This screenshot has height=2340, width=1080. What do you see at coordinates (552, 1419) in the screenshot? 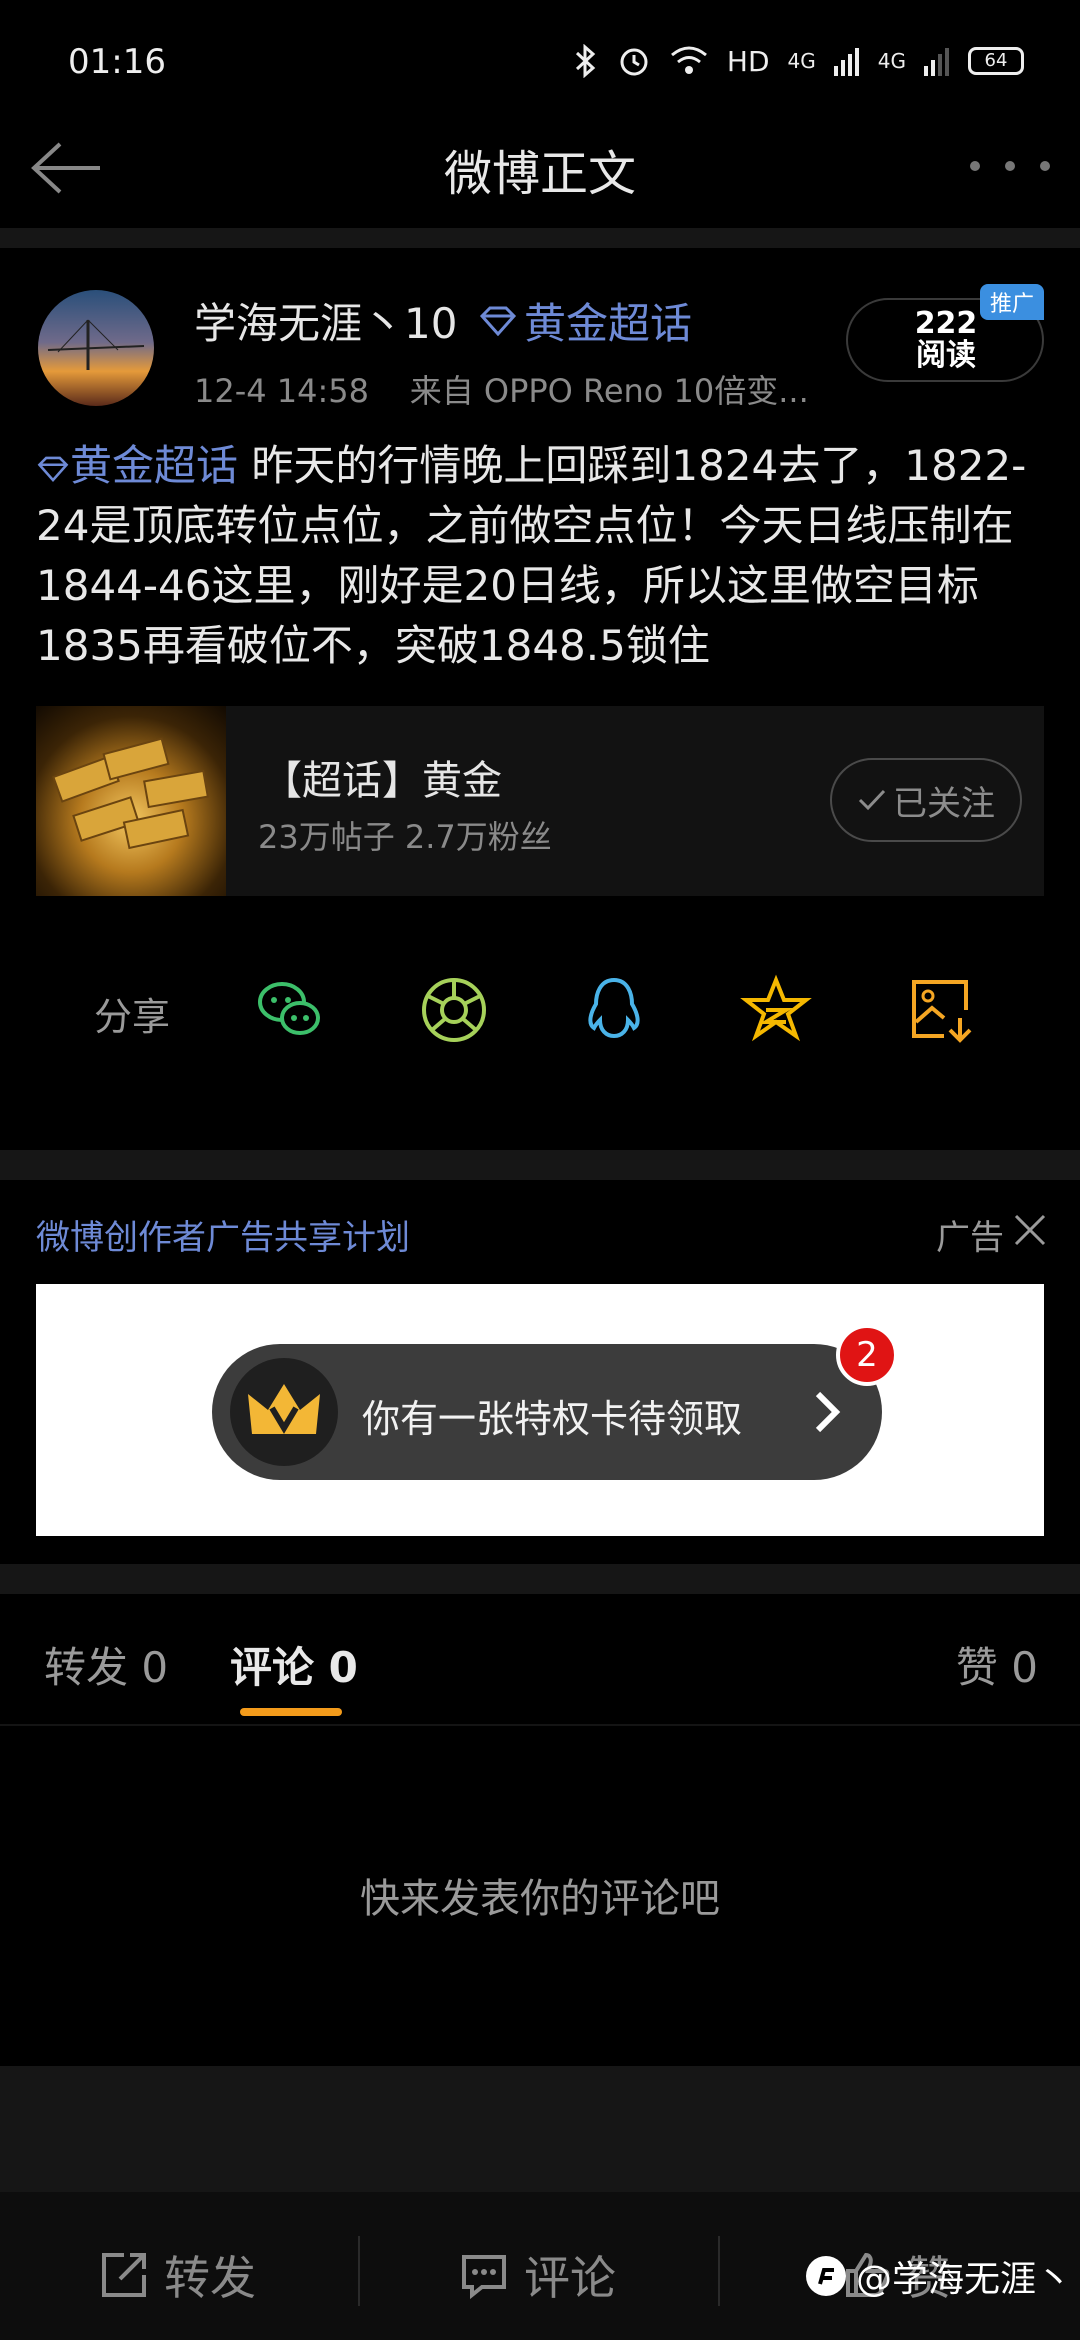
I see `ad-banner-text: 你有一张特权卡待领取` at bounding box center [552, 1419].